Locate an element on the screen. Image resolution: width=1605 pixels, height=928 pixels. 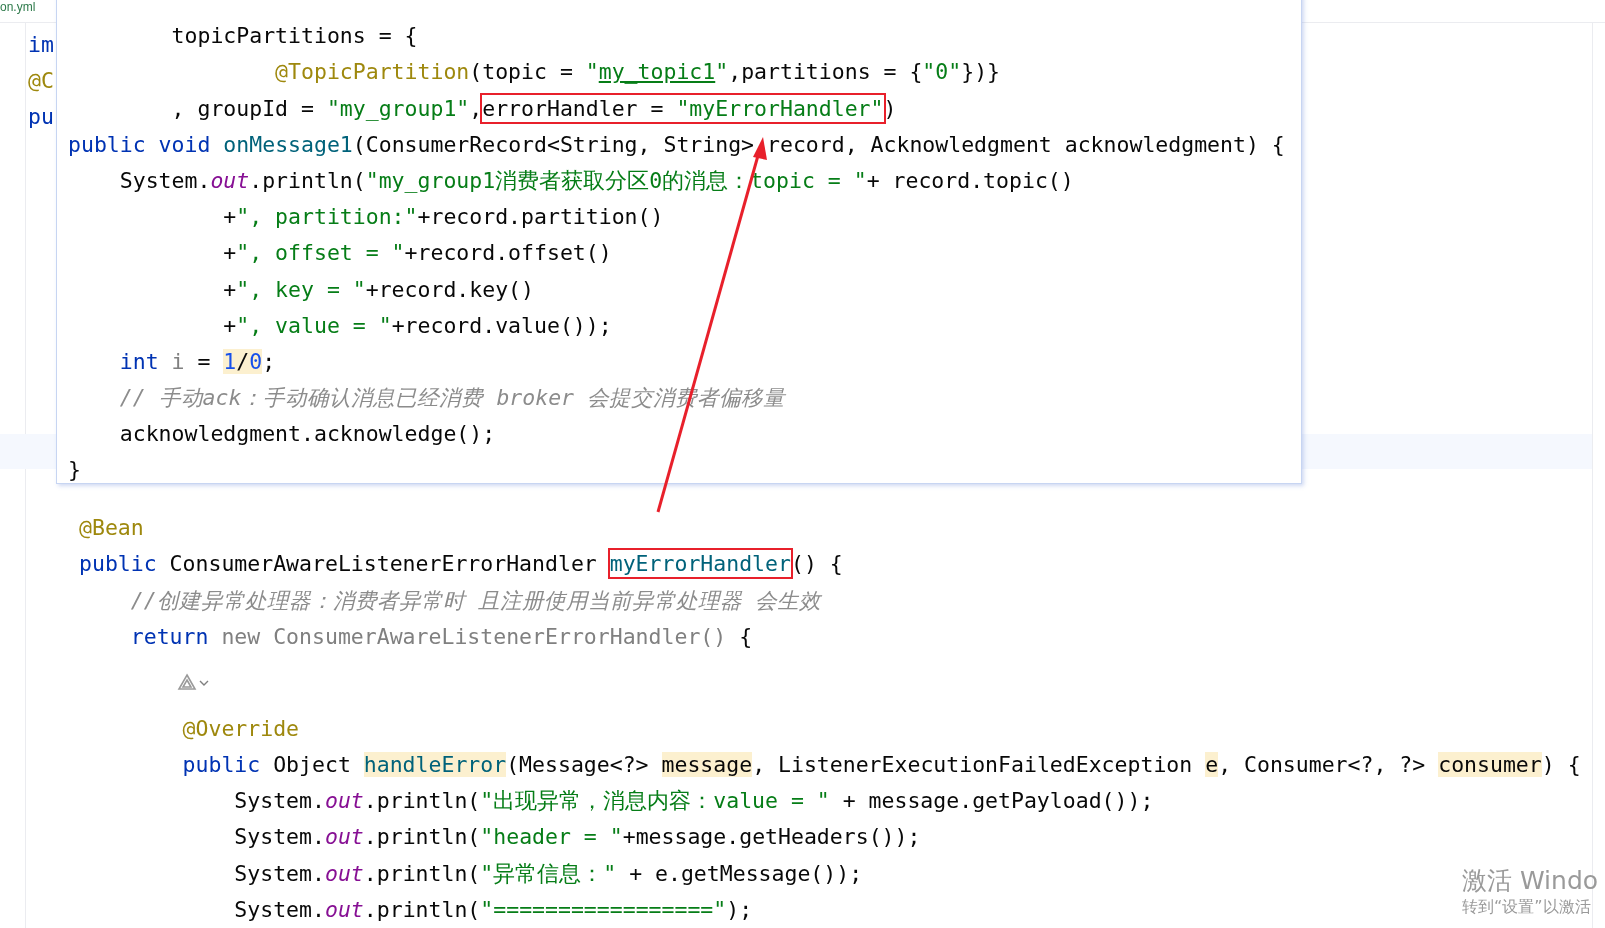
code-line: //创建异常处理器：消费者异常时 且注册使用当前异常处理器 会生效 is located at coordinates (475, 600).